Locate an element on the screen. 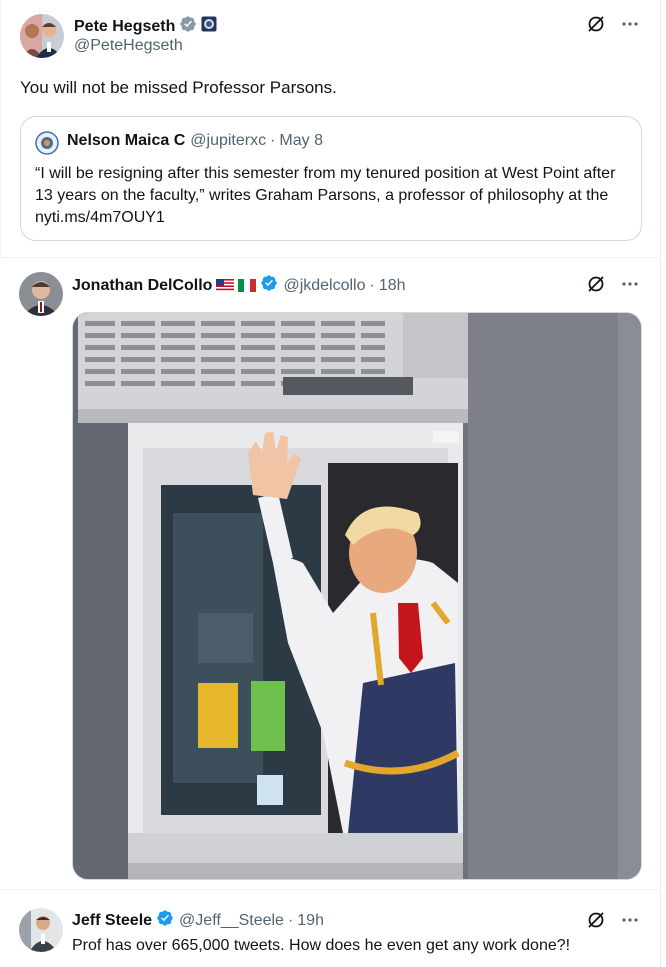  us-flag-icon is located at coordinates (225, 285).